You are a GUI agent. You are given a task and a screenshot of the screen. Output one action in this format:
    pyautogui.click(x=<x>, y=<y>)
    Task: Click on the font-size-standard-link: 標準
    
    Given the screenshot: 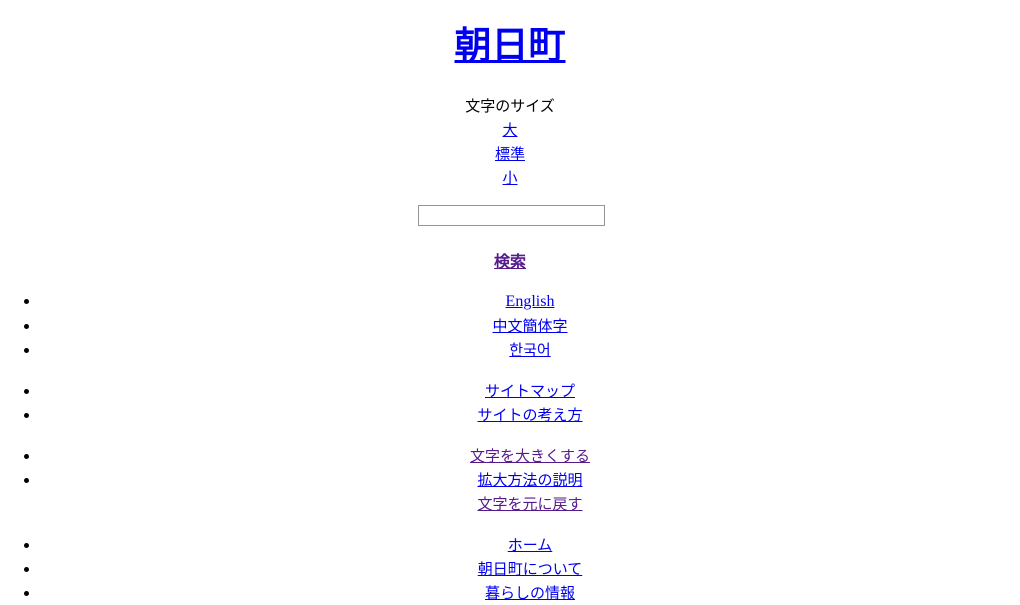 What is the action you would take?
    pyautogui.click(x=510, y=154)
    